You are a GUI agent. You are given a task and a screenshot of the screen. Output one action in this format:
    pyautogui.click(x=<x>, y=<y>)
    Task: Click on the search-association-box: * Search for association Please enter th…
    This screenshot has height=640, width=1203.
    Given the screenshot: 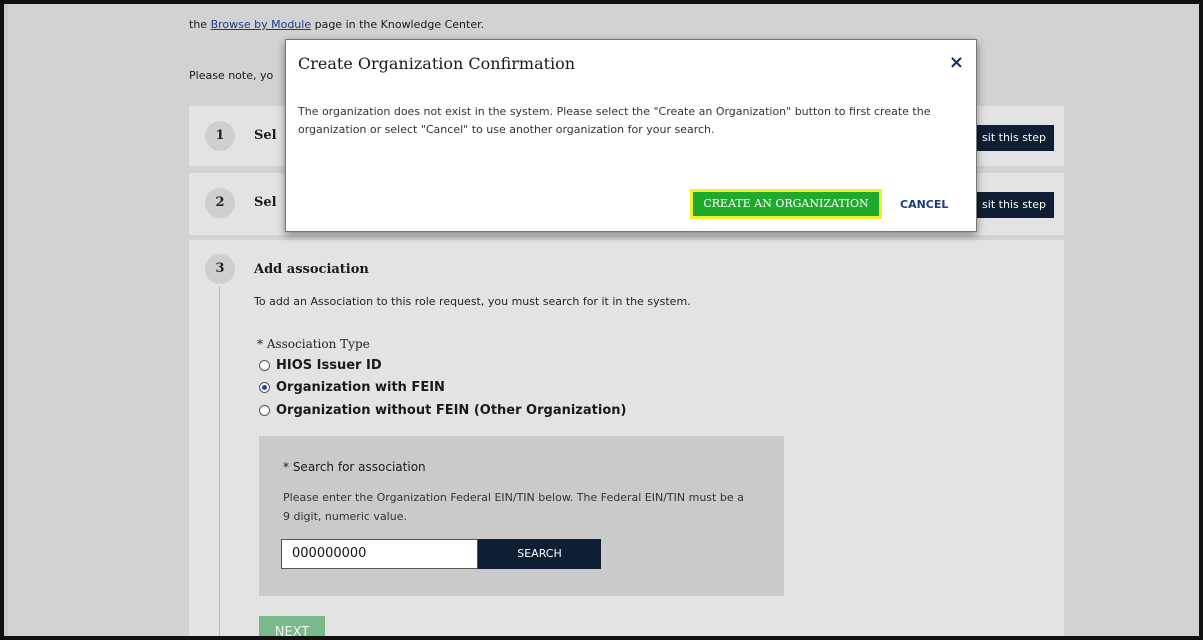 What is the action you would take?
    pyautogui.click(x=521, y=516)
    